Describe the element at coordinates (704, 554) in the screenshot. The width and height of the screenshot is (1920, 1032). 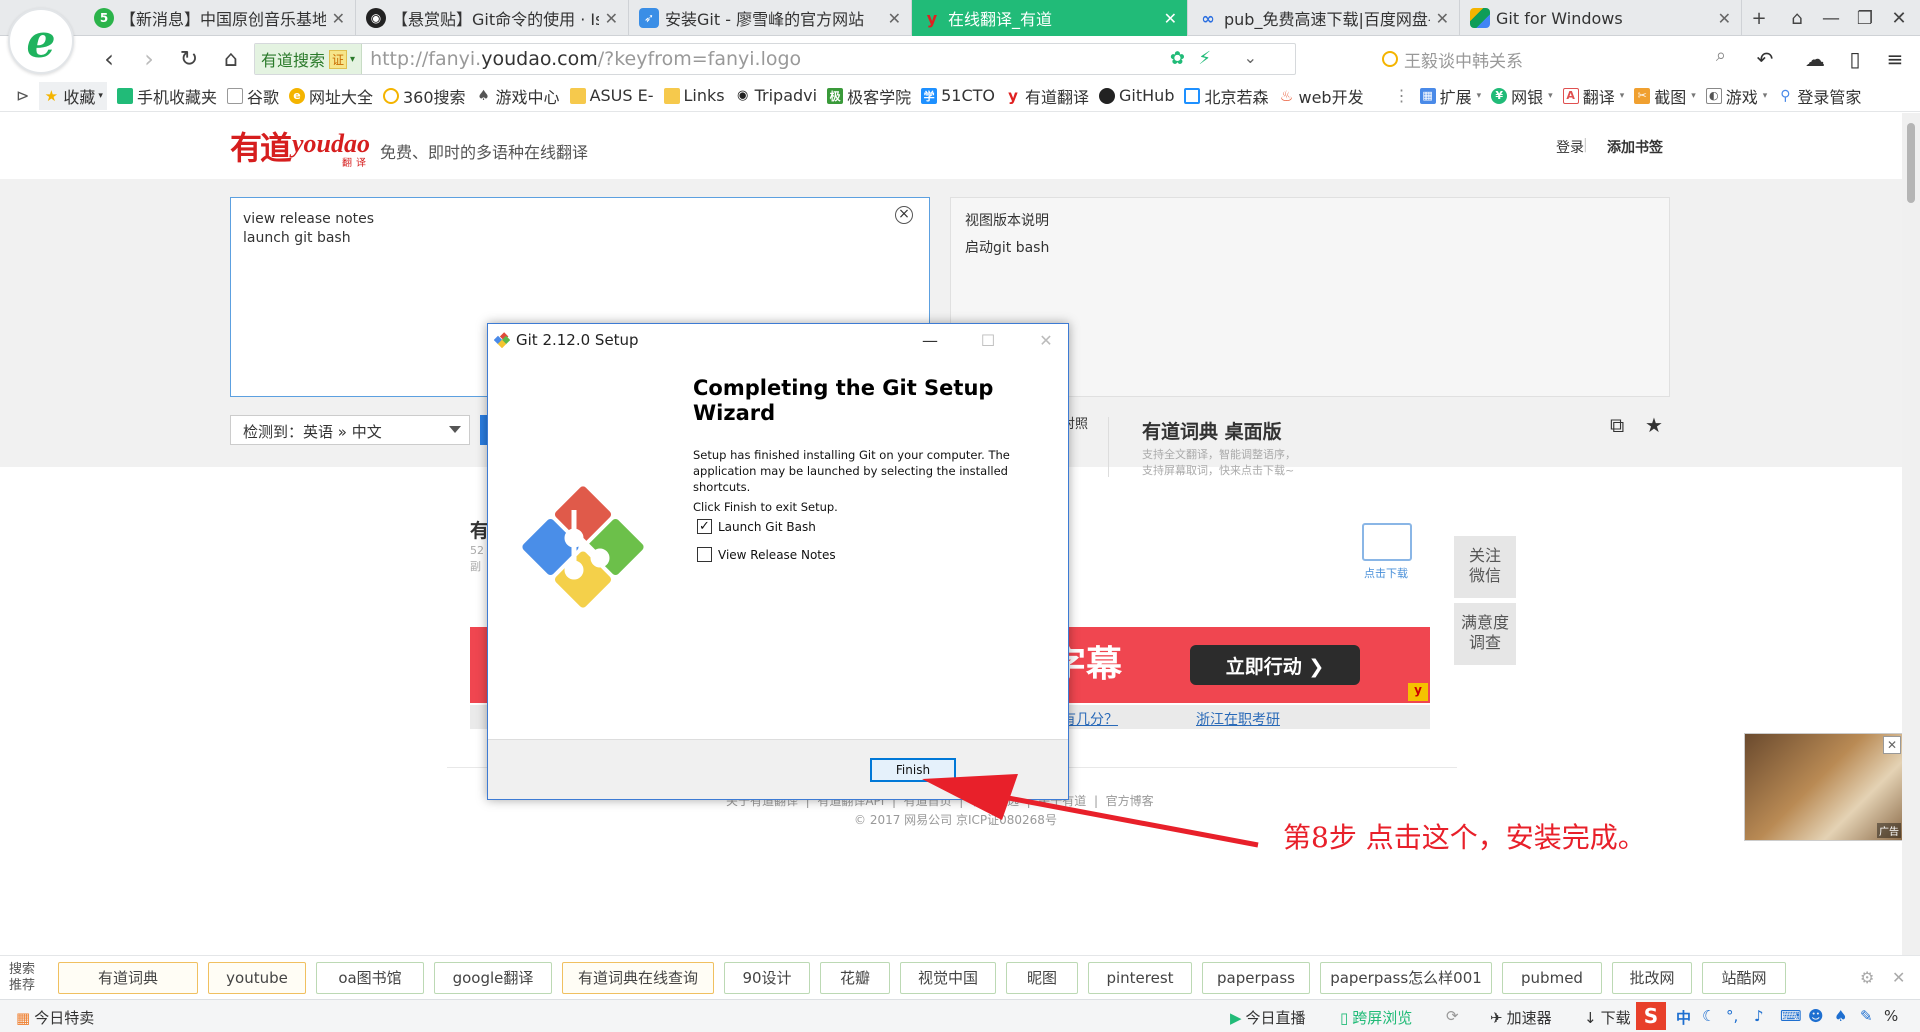
I see `checkbox-empty-icon` at that location.